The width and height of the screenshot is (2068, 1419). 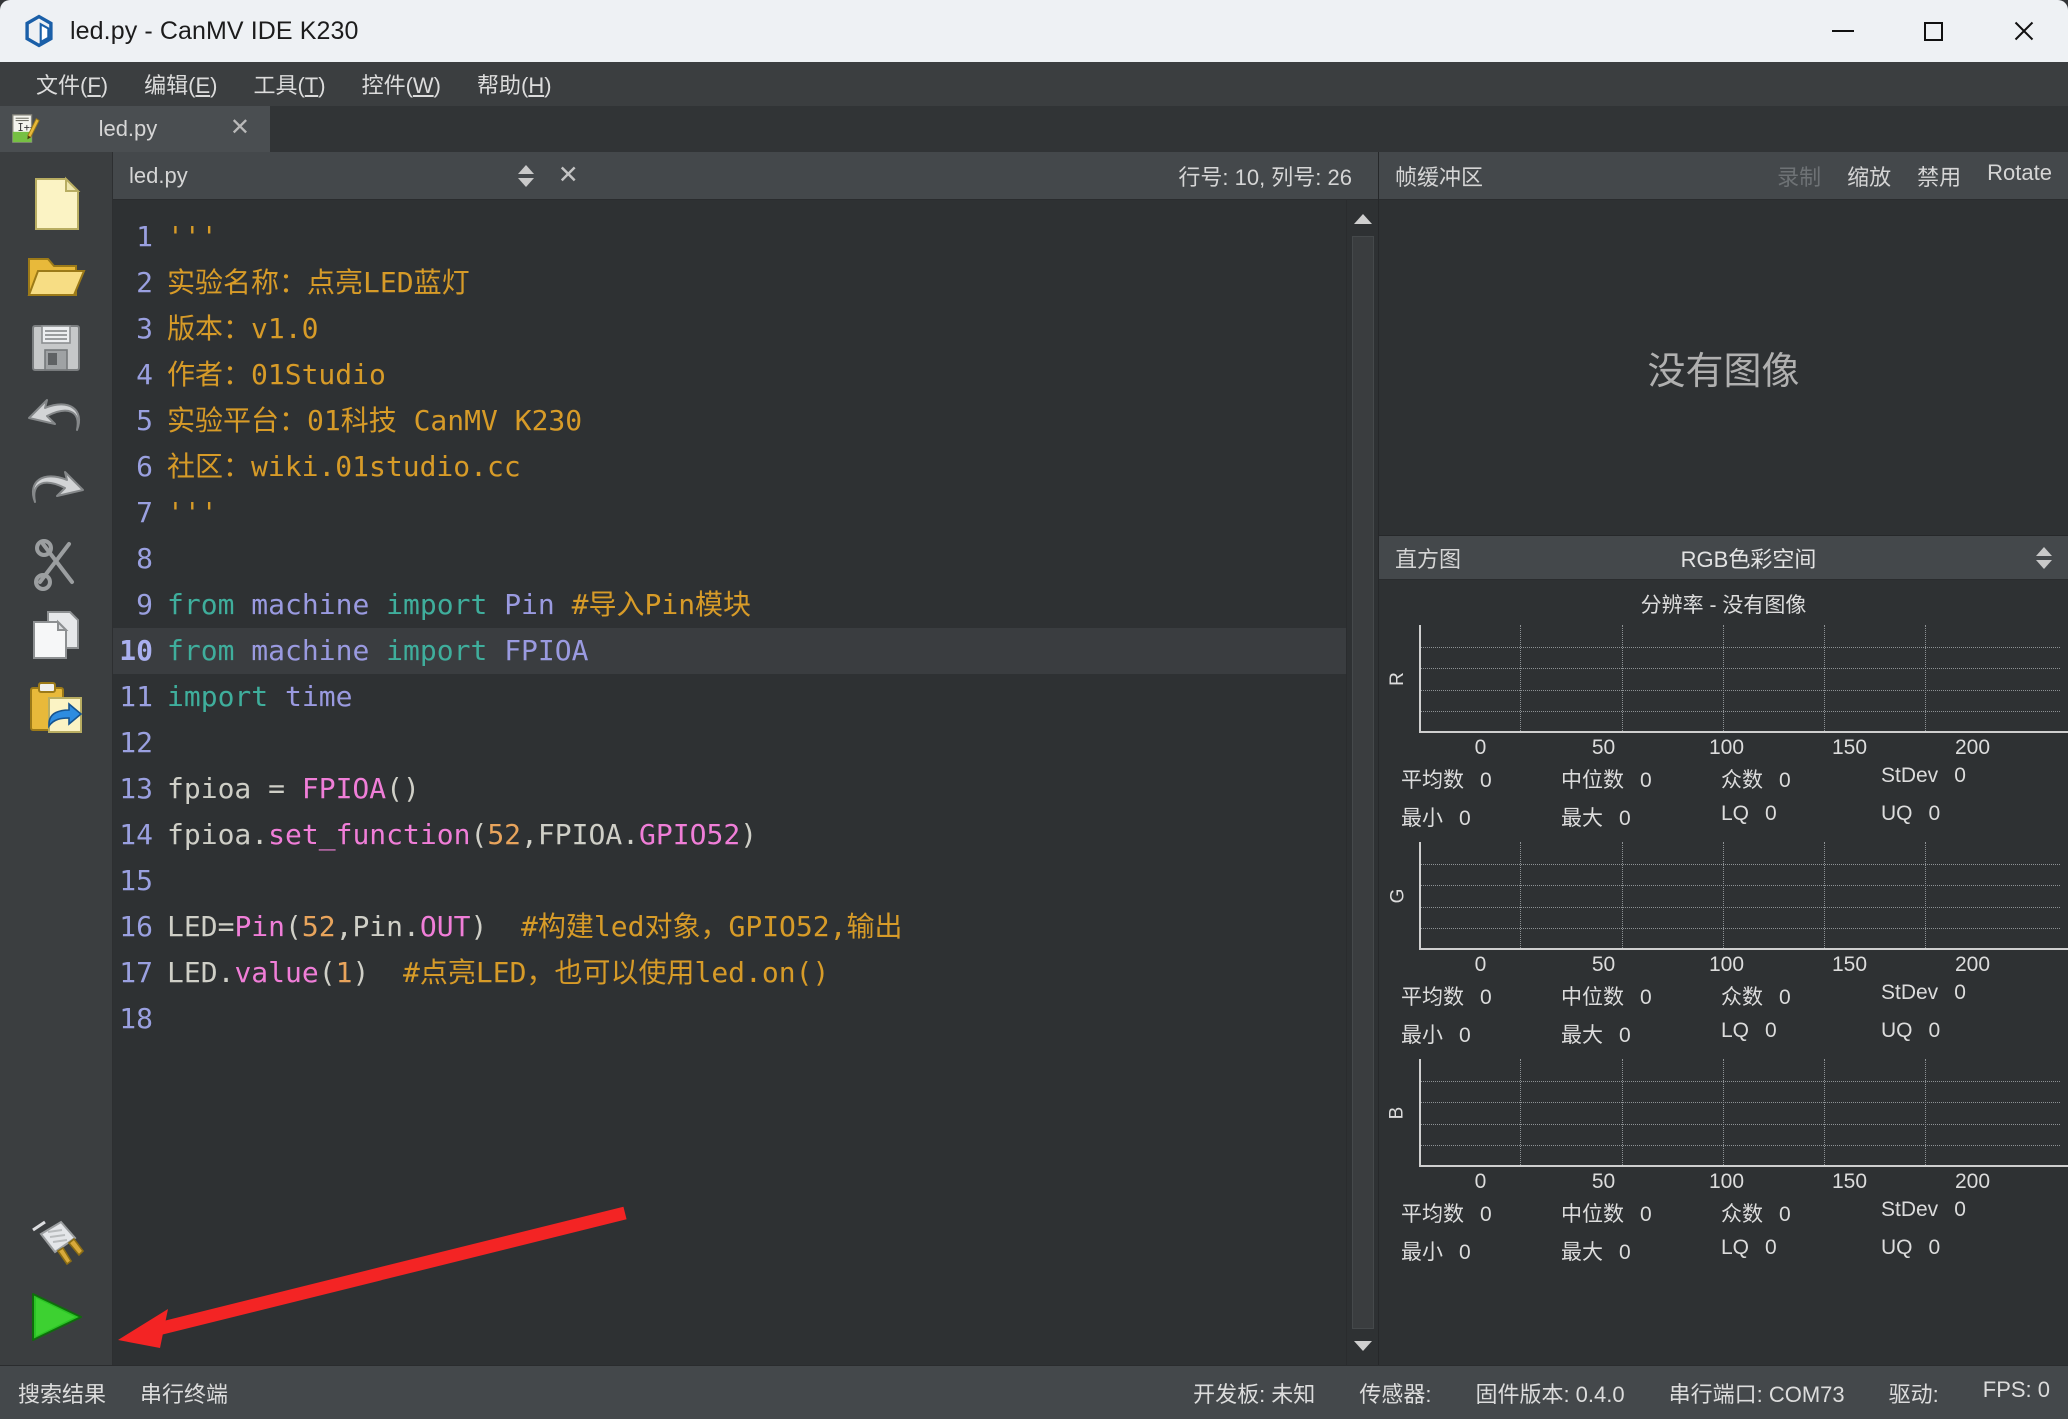 What do you see at coordinates (136, 834) in the screenshot?
I see `line-number: 14` at bounding box center [136, 834].